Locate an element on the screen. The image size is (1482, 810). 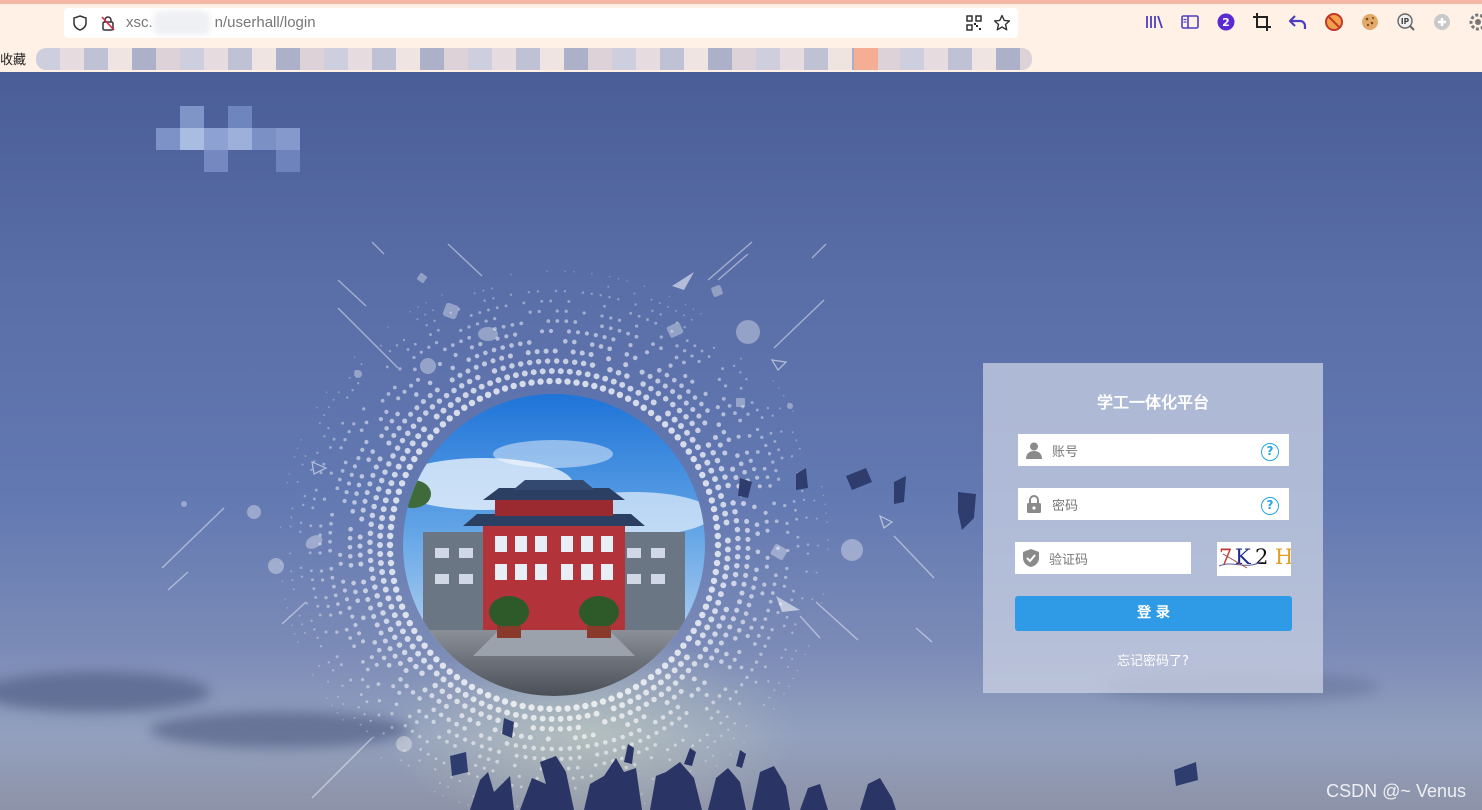
password-field: 密码 ? is located at coordinates (1153, 504).